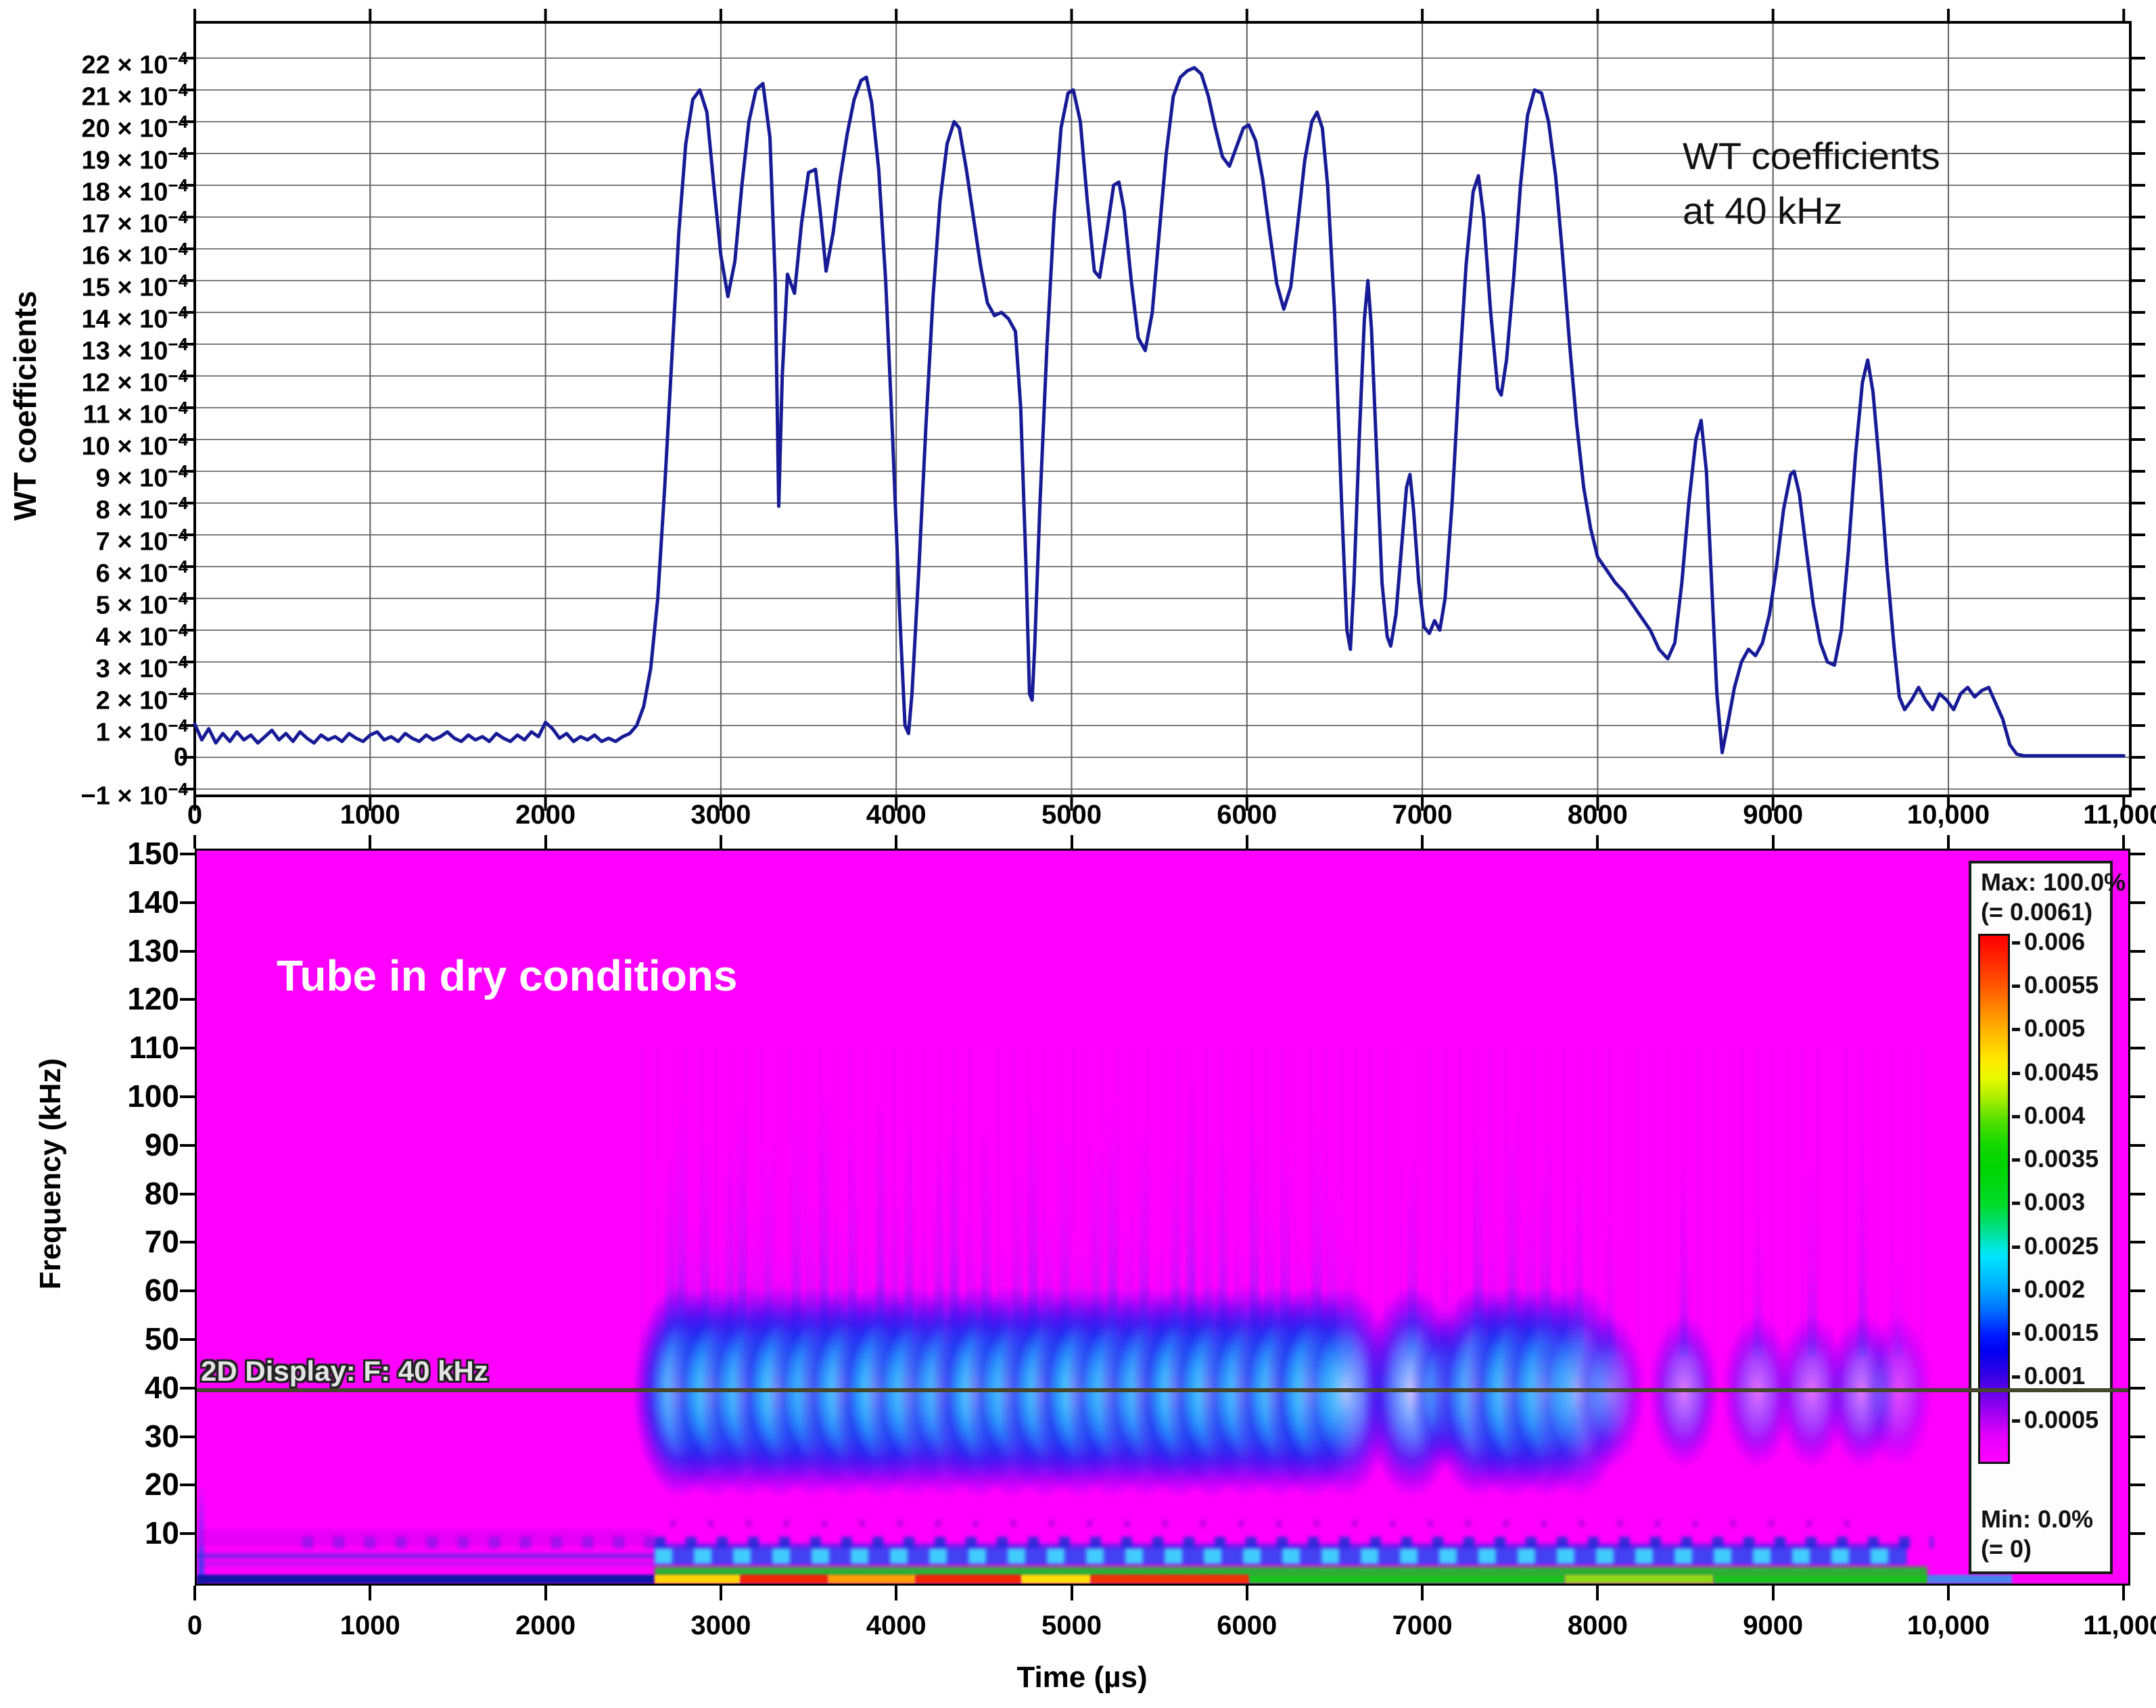 The width and height of the screenshot is (2156, 1708). What do you see at coordinates (344, 1370) in the screenshot?
I see `frequency-cursor-label: 2D Display: F: 40 kHz` at bounding box center [344, 1370].